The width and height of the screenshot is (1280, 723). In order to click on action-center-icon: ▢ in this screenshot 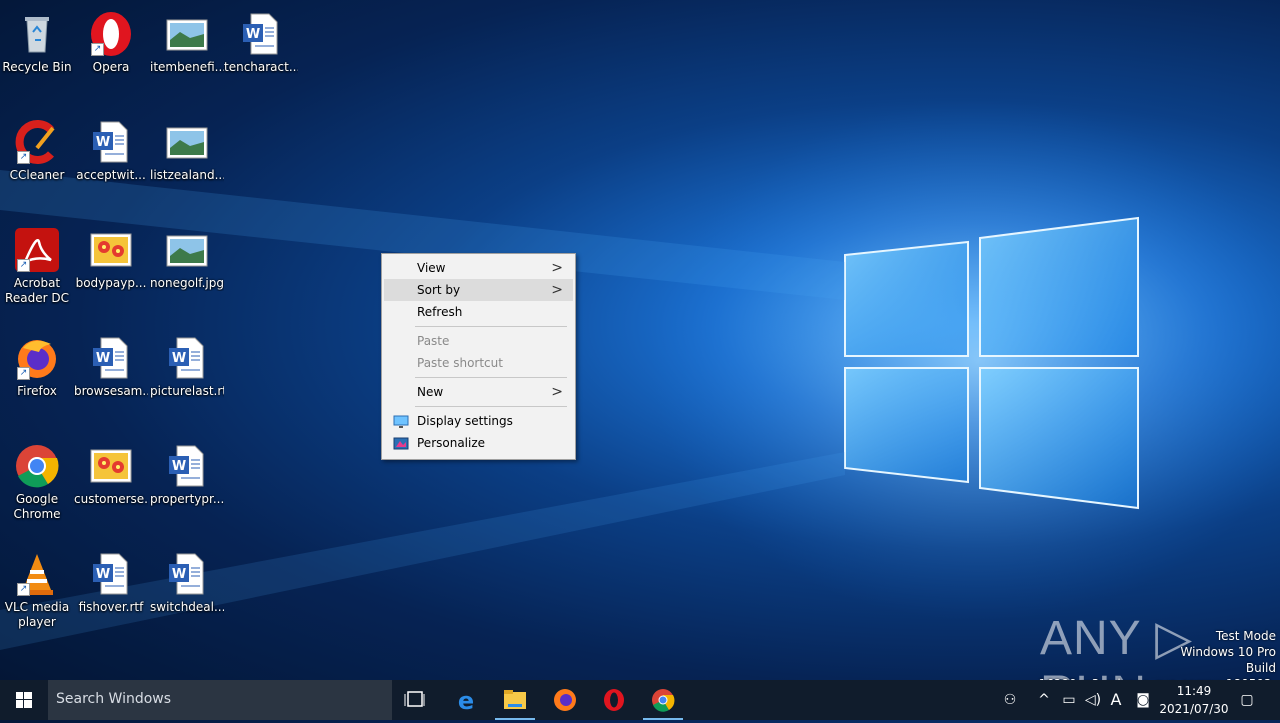, I will do `click(1247, 700)`.